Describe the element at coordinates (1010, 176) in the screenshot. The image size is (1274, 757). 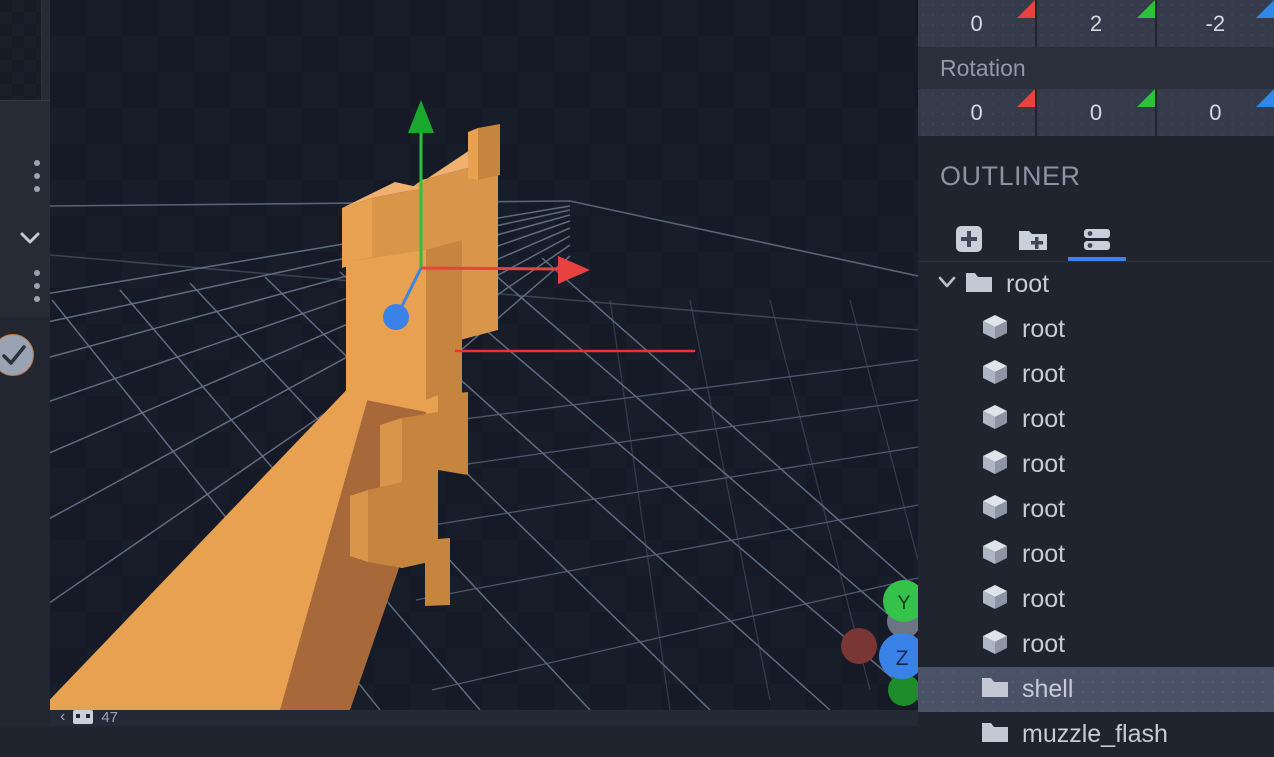
I see `outliner-title: OUTLINER` at that location.